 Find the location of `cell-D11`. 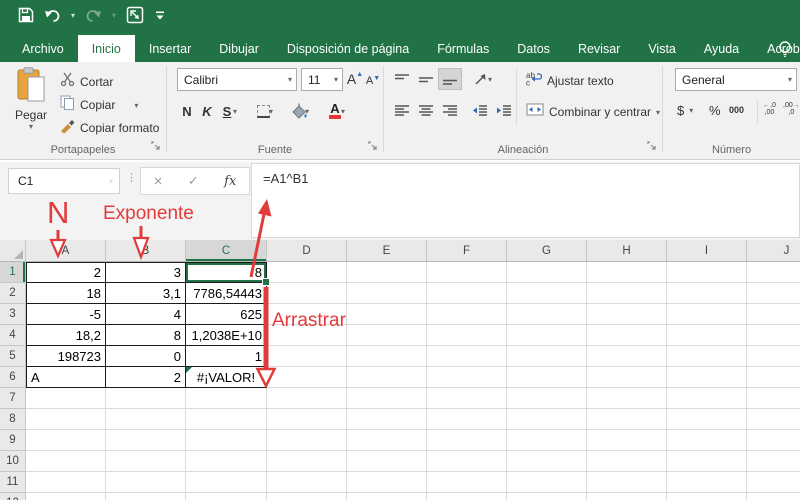

cell-D11 is located at coordinates (307, 482).